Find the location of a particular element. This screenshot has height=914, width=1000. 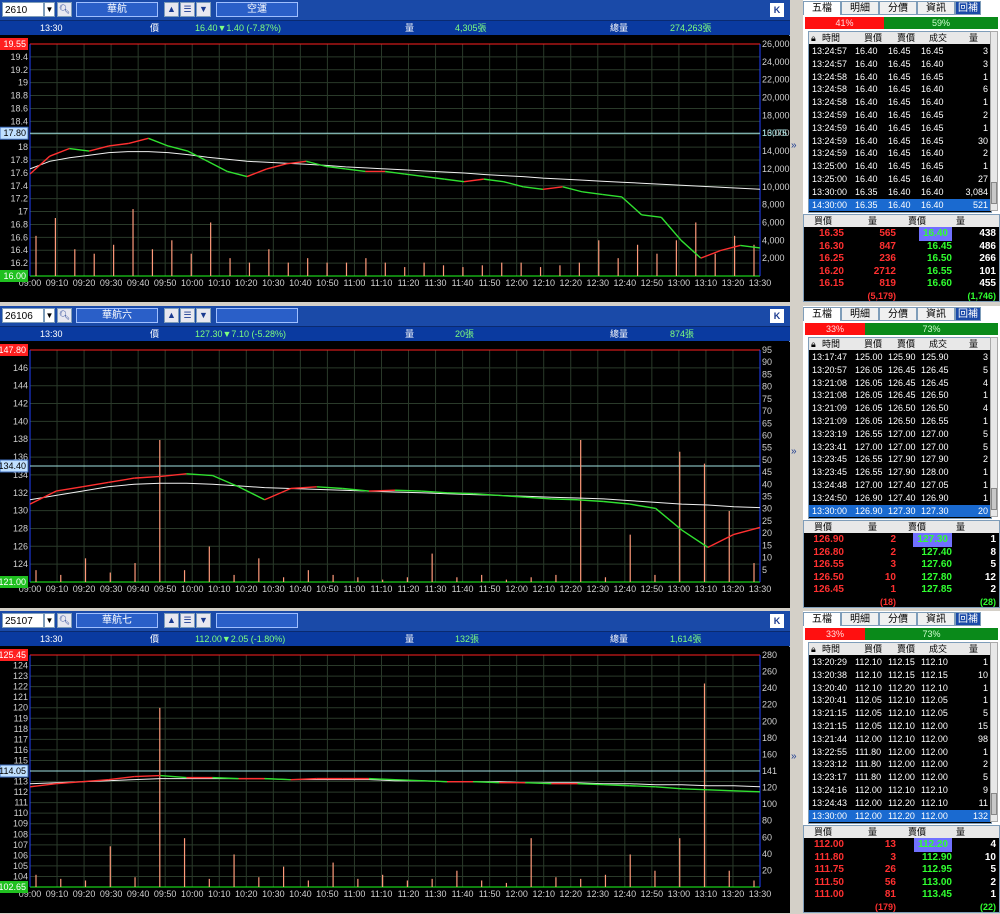

tick-cell: 13:22:55 is located at coordinates (830, 751).